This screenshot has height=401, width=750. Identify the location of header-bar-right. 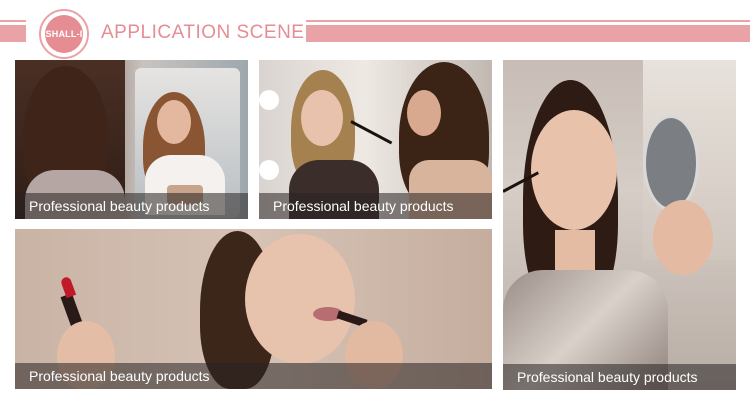
(528, 31).